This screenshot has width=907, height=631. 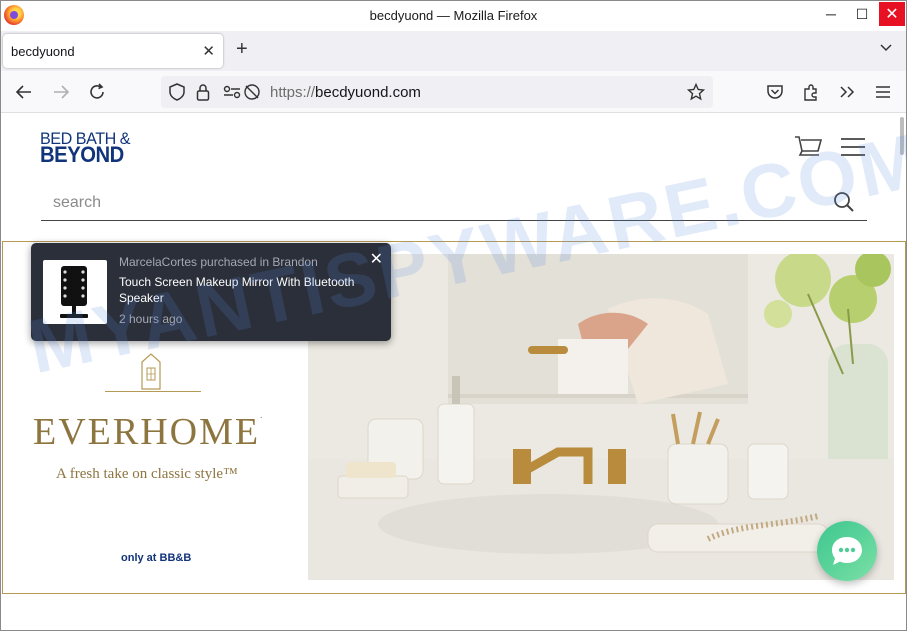 I want to click on shield-icon, so click(x=177, y=92).